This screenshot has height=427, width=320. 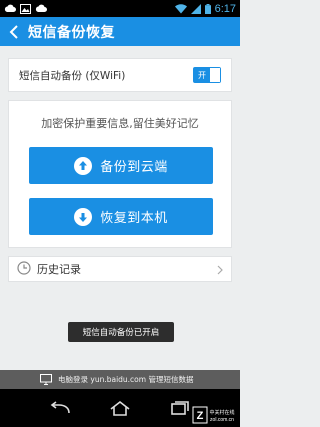 I want to click on restore-to-device-button: 恢复到本机, so click(x=121, y=216).